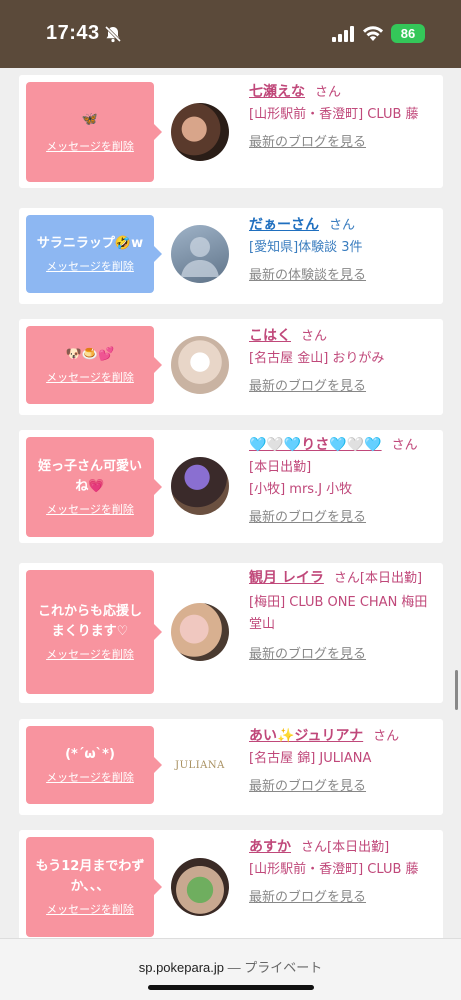  I want to click on sender-info: こはく さん [名古屋 金山] おりがみ 最新のブログを見る, so click(343, 361).